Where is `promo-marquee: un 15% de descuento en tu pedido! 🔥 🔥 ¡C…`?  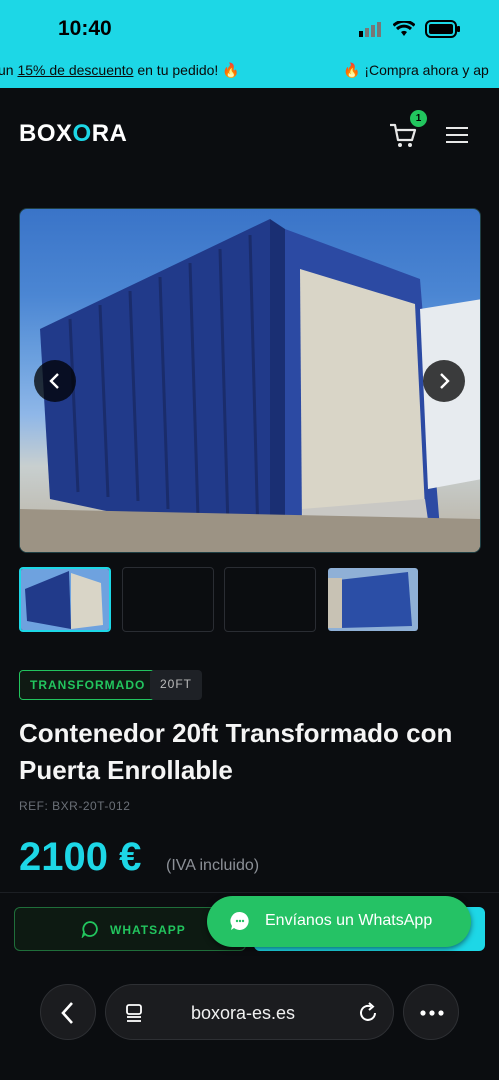
promo-marquee: un 15% de descuento en tu pedido! 🔥 🔥 ¡C… is located at coordinates (249, 70).